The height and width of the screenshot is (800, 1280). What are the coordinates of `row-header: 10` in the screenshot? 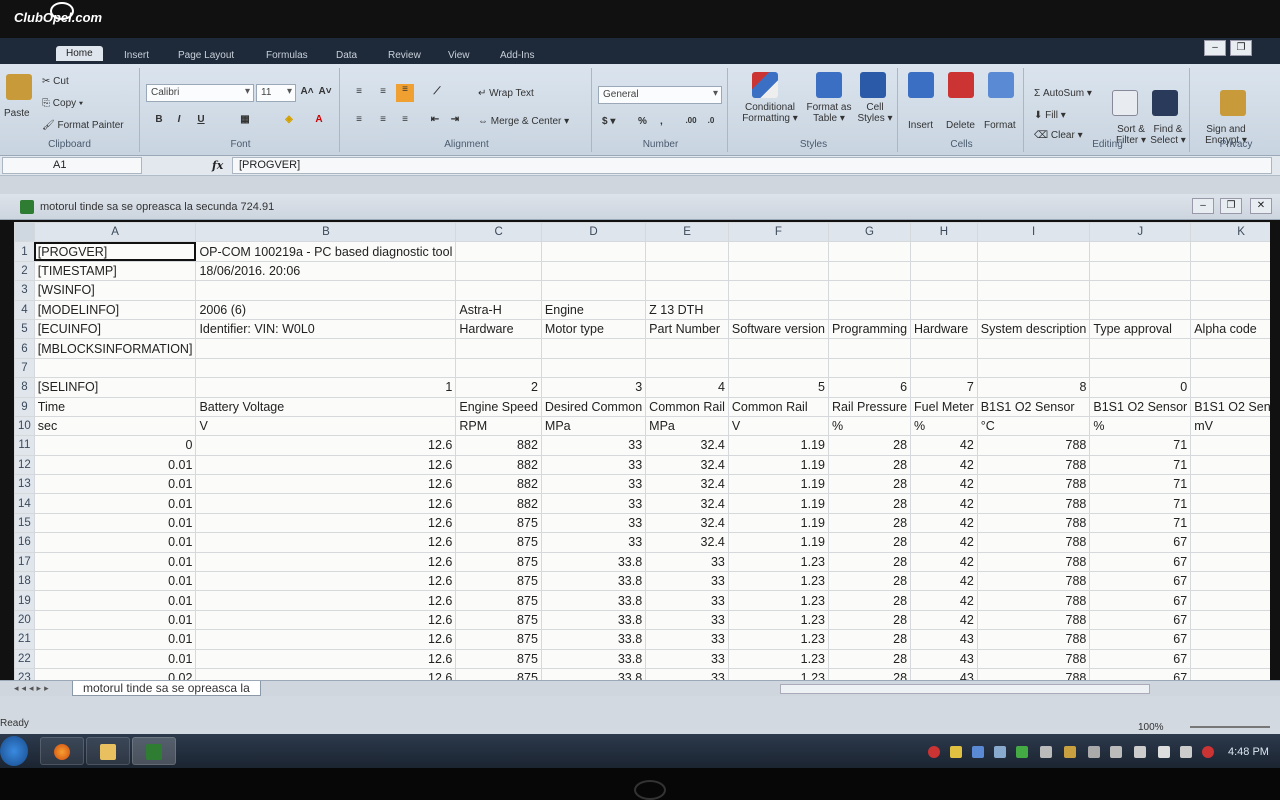 It's located at (24, 426).